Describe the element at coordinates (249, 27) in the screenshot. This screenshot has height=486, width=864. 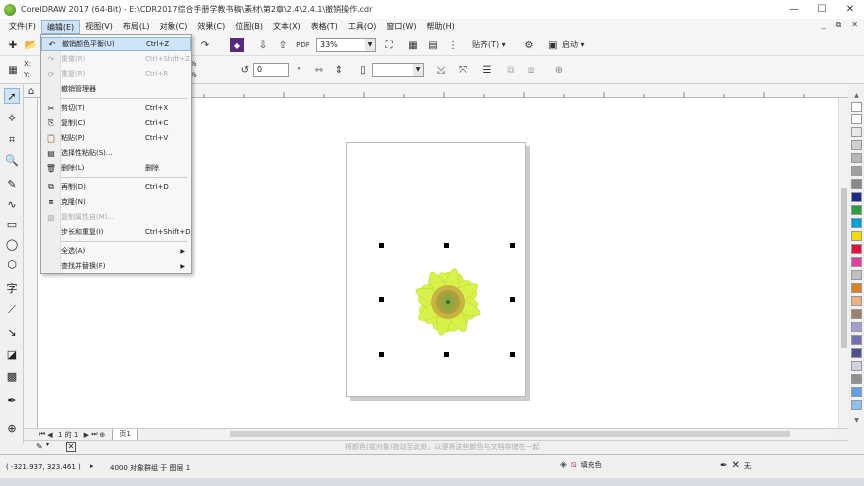
I see `menu-bitmaps: 位图(B)` at that location.